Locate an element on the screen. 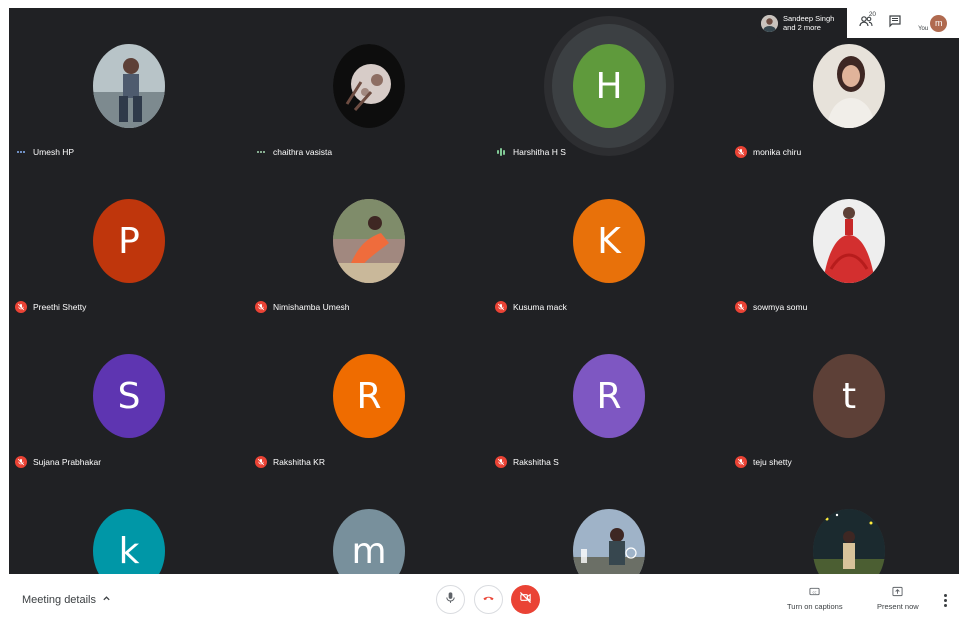 The height and width of the screenshot is (620, 959). participant-tile: t teju shetty is located at coordinates (844, 395).